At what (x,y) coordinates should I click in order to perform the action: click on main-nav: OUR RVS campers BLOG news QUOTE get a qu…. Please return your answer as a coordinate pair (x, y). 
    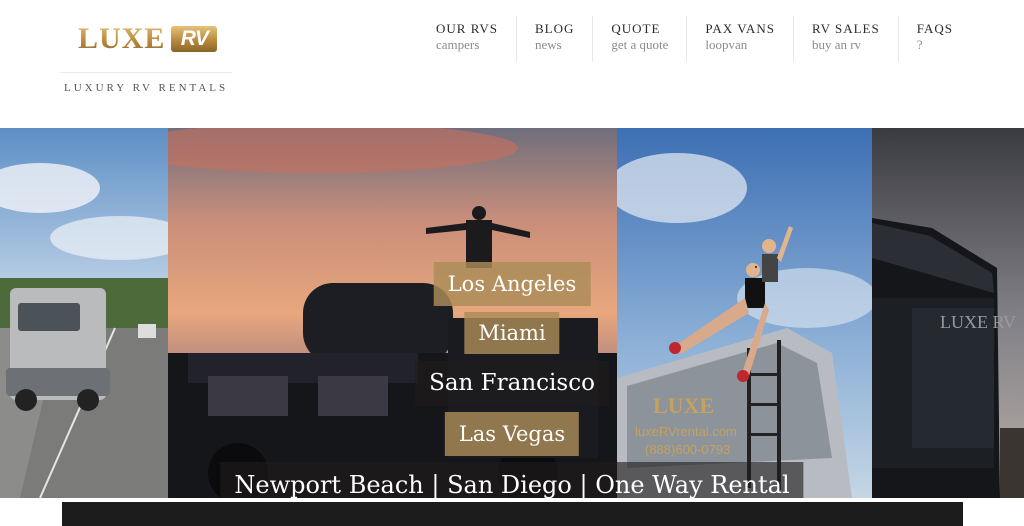
    Looking at the image, I should click on (694, 39).